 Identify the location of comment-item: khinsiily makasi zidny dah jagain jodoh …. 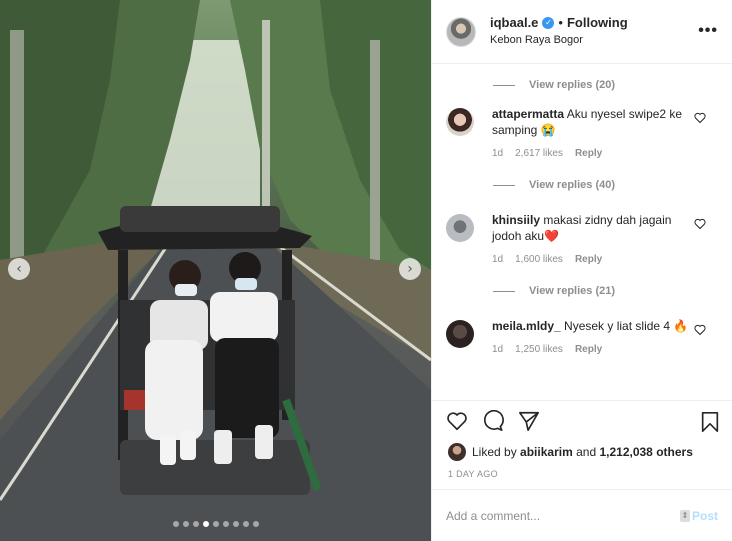
(589, 240).